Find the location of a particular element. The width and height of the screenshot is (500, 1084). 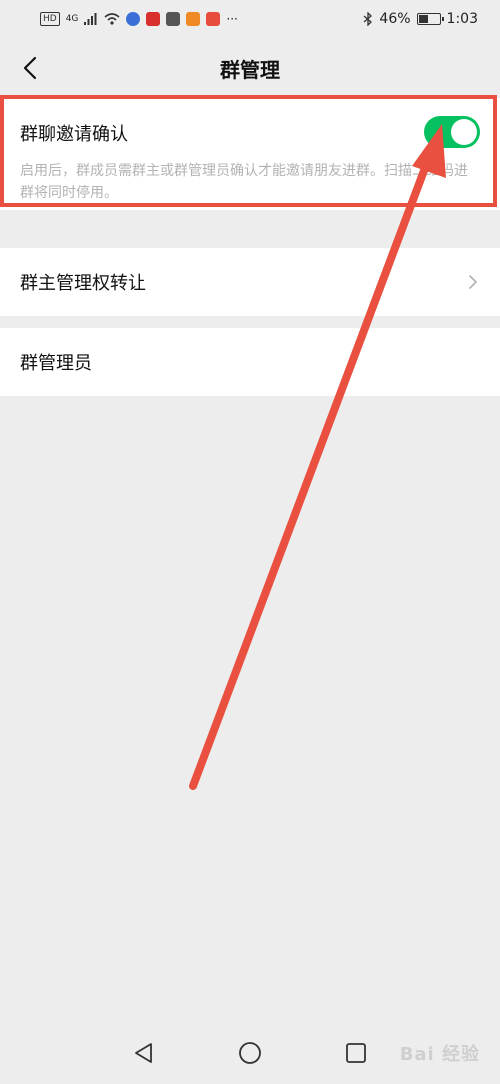

system-back-button is located at coordinates (144, 1053).